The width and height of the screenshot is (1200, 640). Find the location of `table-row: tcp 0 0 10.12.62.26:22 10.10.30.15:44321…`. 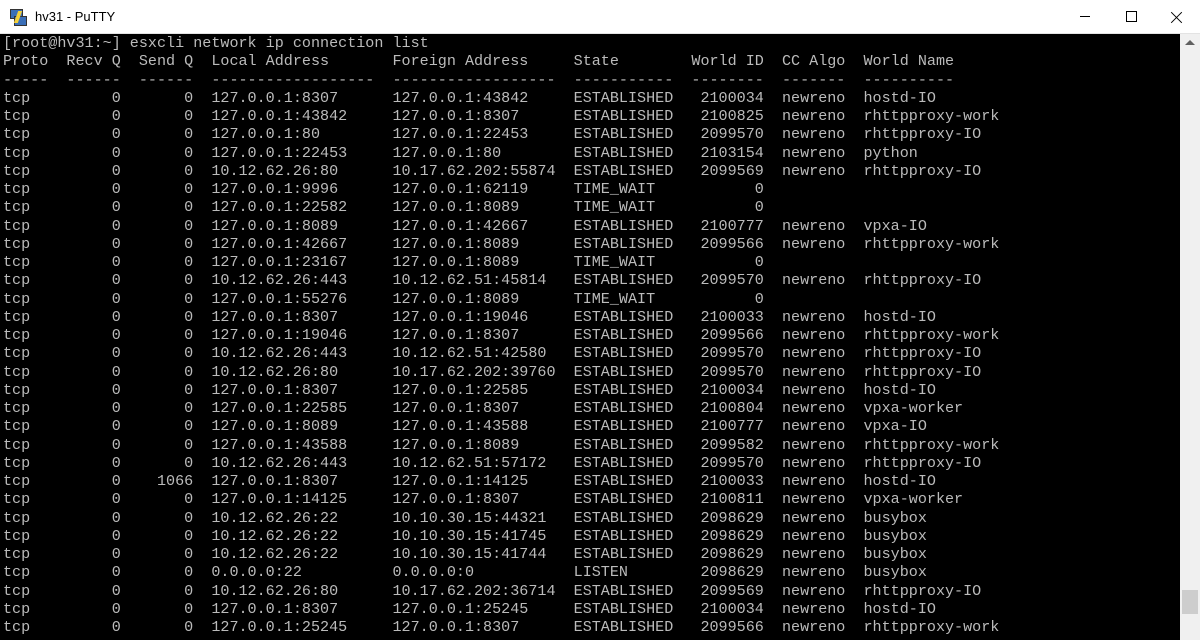

table-row: tcp 0 0 10.12.62.26:22 10.10.30.15:44321… is located at coordinates (465, 517).